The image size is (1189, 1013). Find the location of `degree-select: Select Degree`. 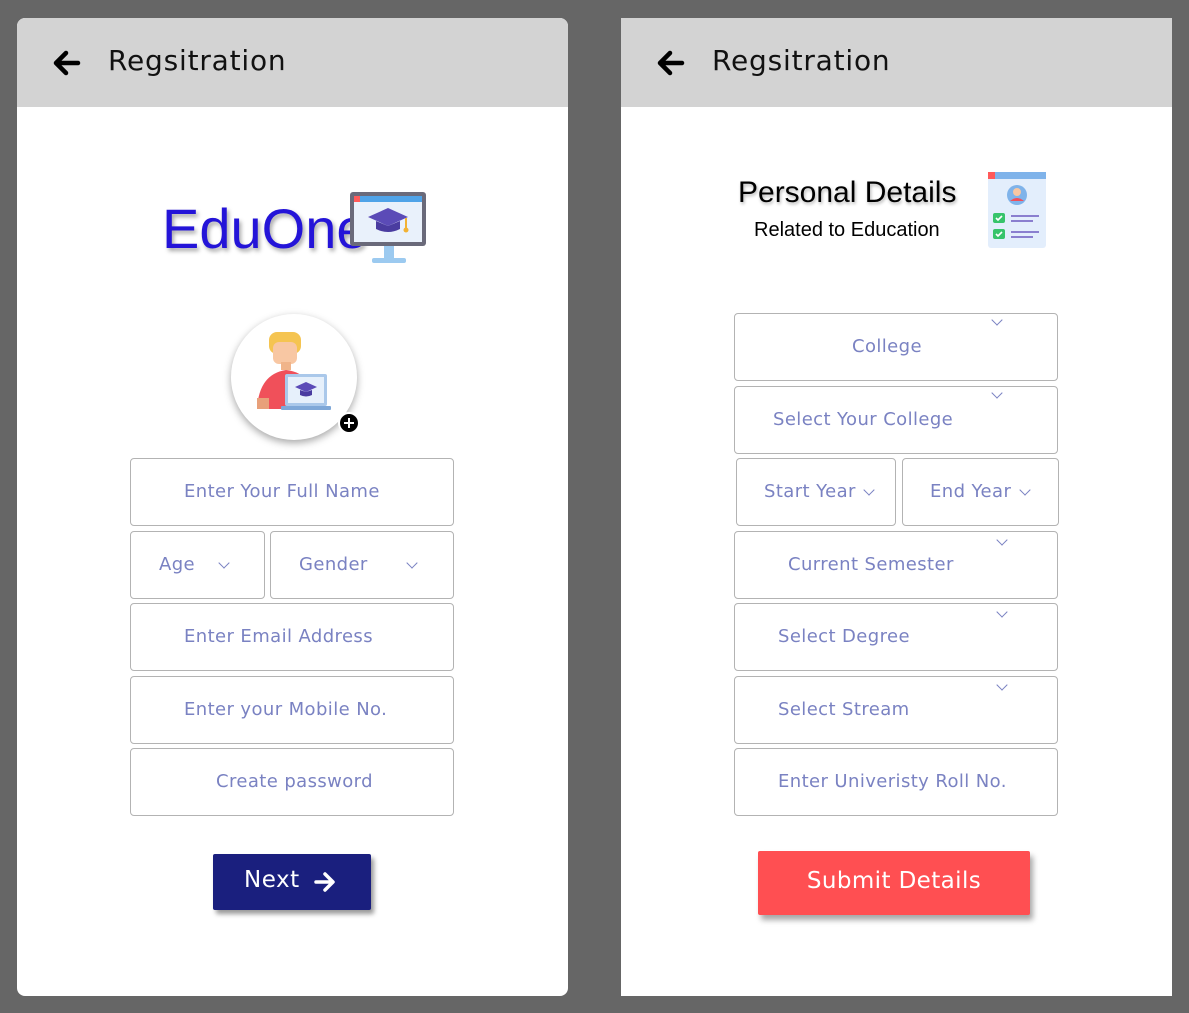

degree-select: Select Degree is located at coordinates (896, 637).